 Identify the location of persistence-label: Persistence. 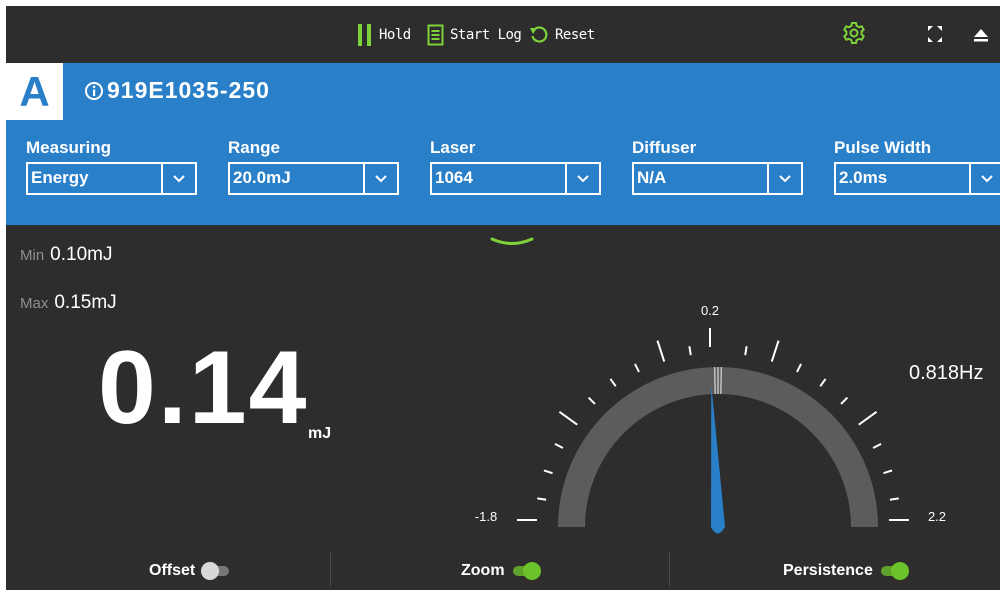
(828, 570).